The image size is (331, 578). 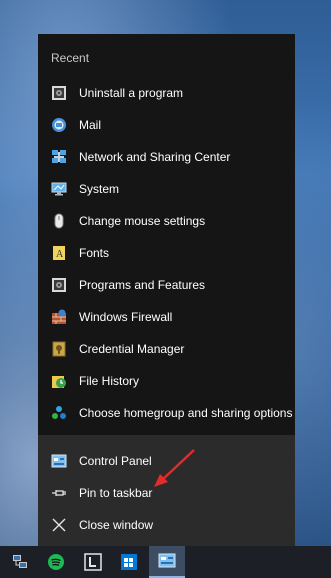 I want to click on recent-item-uninstall-program: Uninstall a program, so click(x=166, y=93).